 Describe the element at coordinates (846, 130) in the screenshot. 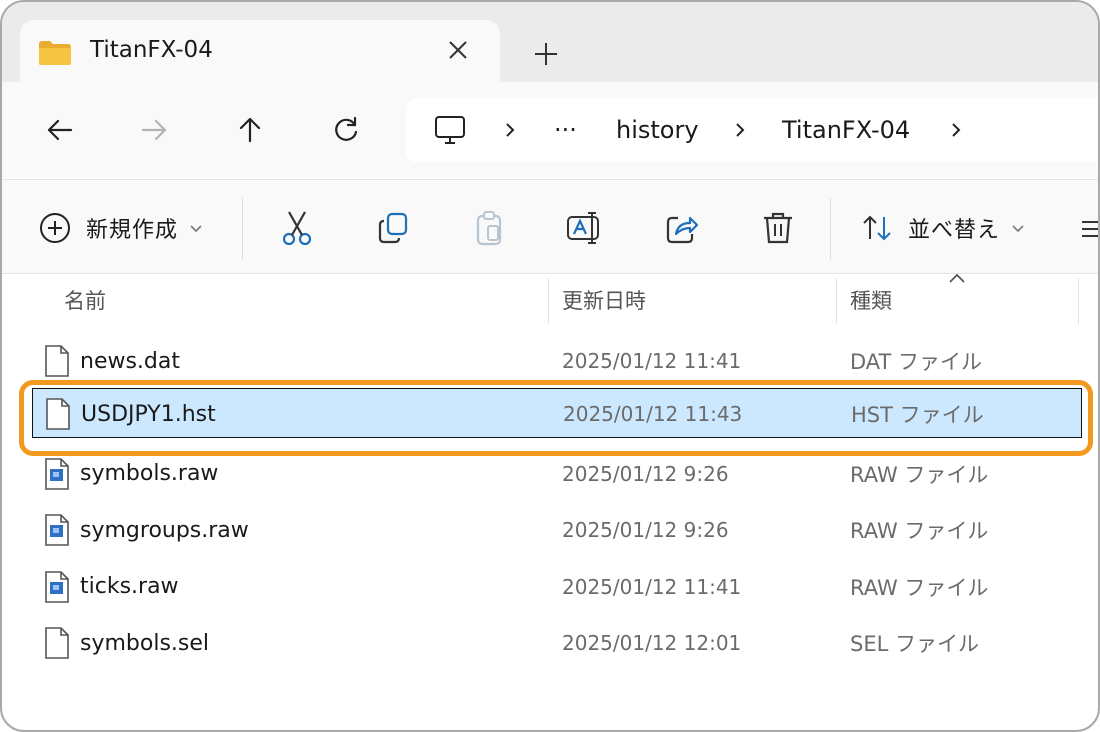

I see `breadcrumb-titanfx-04: TitanFX-04` at that location.